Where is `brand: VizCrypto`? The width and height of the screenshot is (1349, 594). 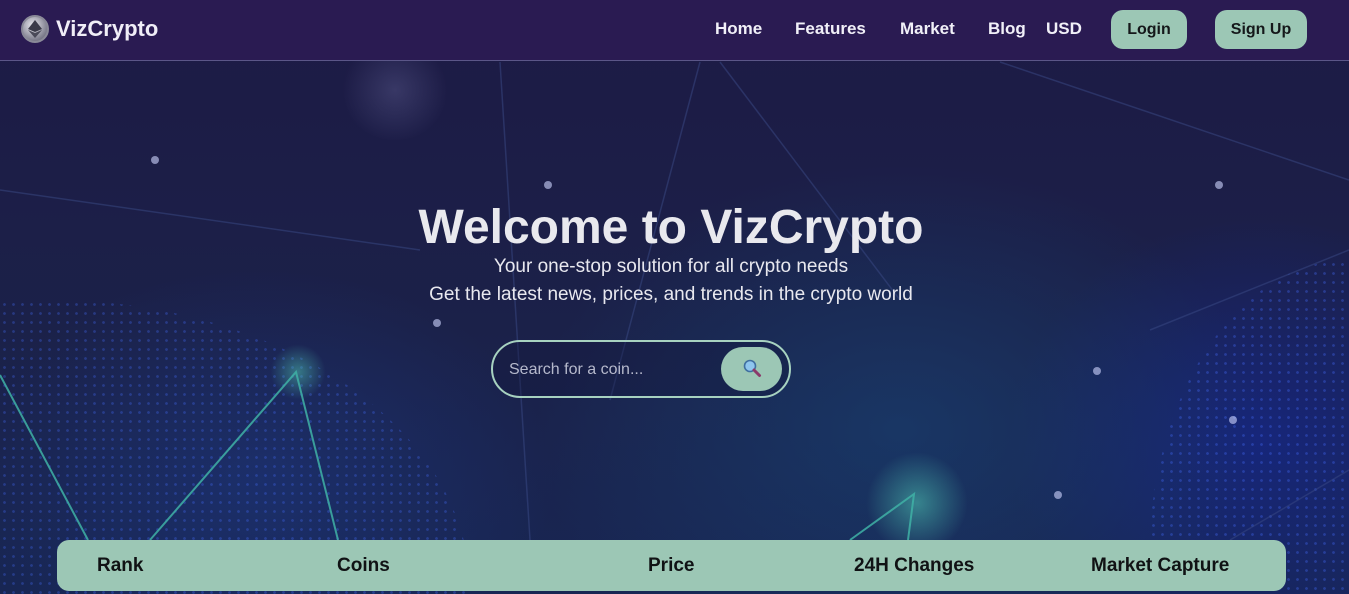 brand: VizCrypto is located at coordinates (89, 29).